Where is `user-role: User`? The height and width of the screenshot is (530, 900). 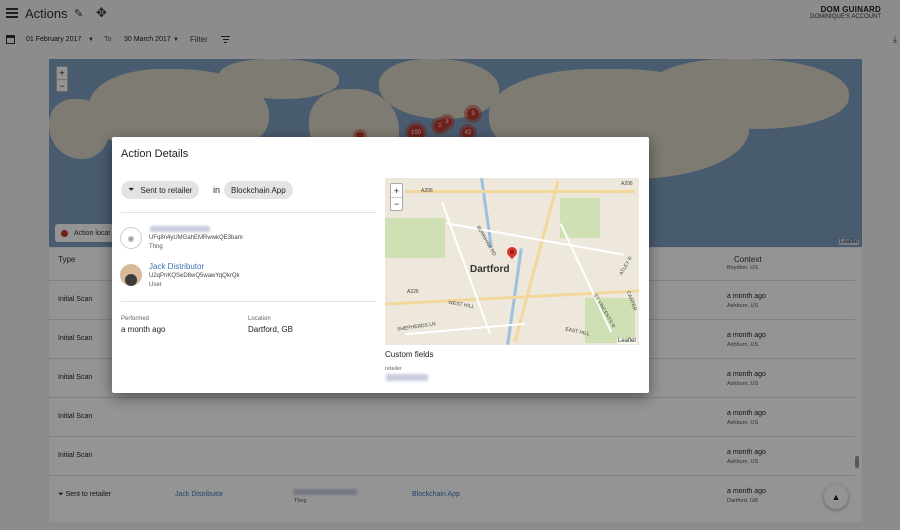 user-role: User is located at coordinates (155, 285).